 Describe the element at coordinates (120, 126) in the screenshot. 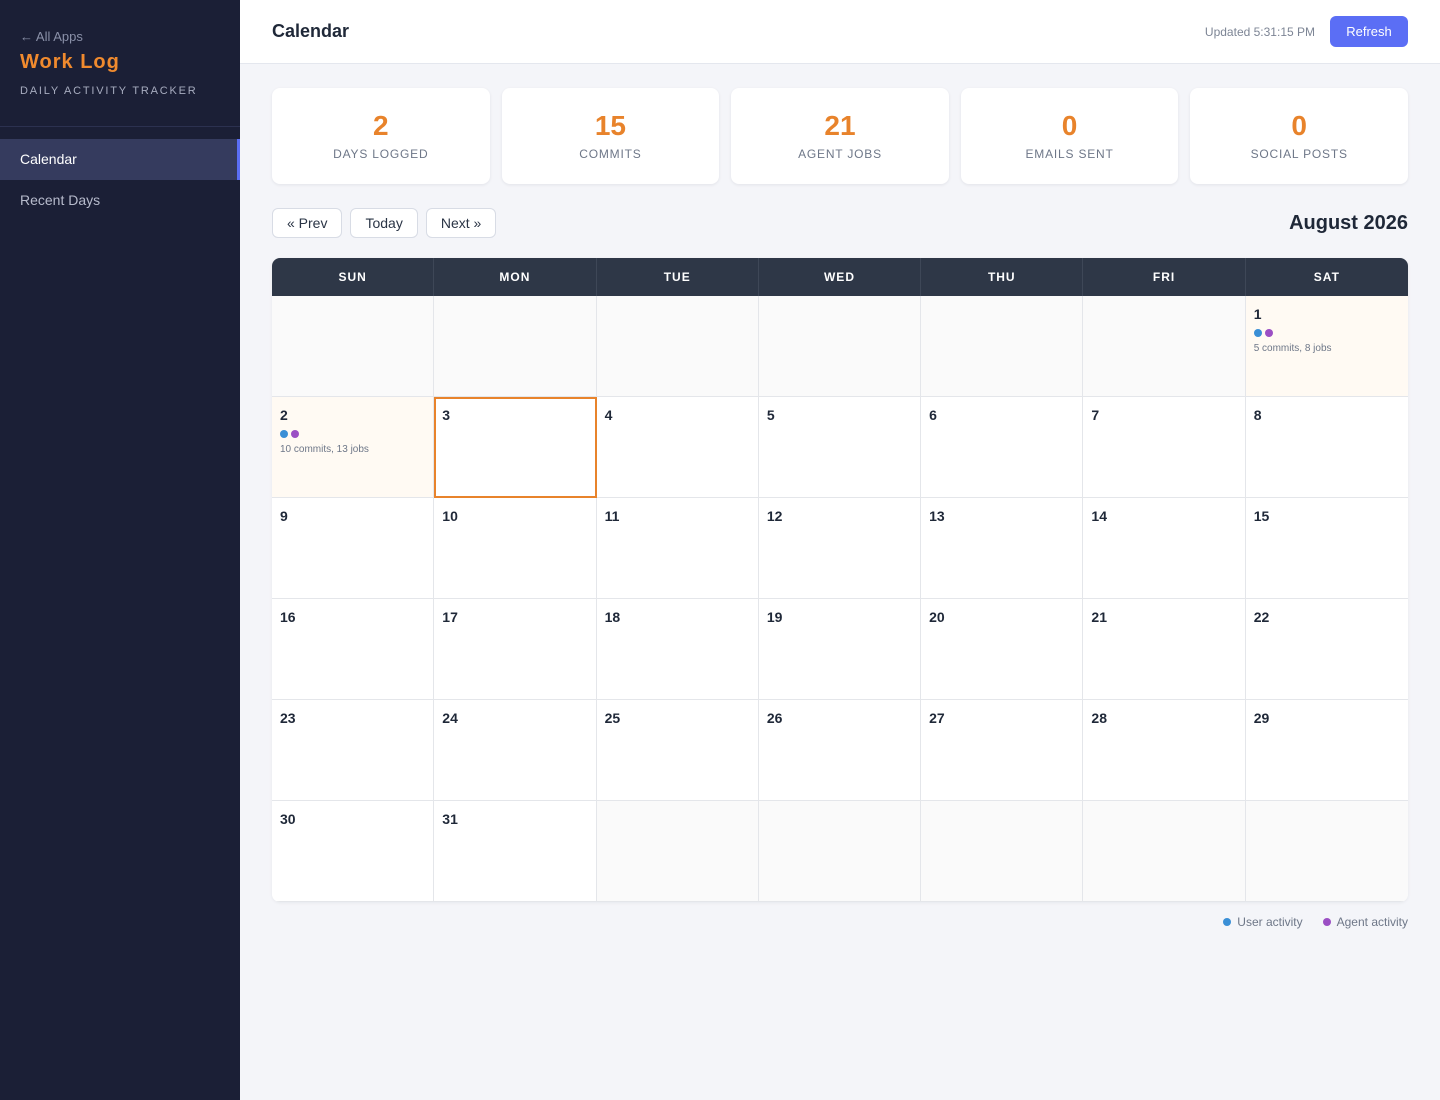

I see `sidebar-divider` at that location.